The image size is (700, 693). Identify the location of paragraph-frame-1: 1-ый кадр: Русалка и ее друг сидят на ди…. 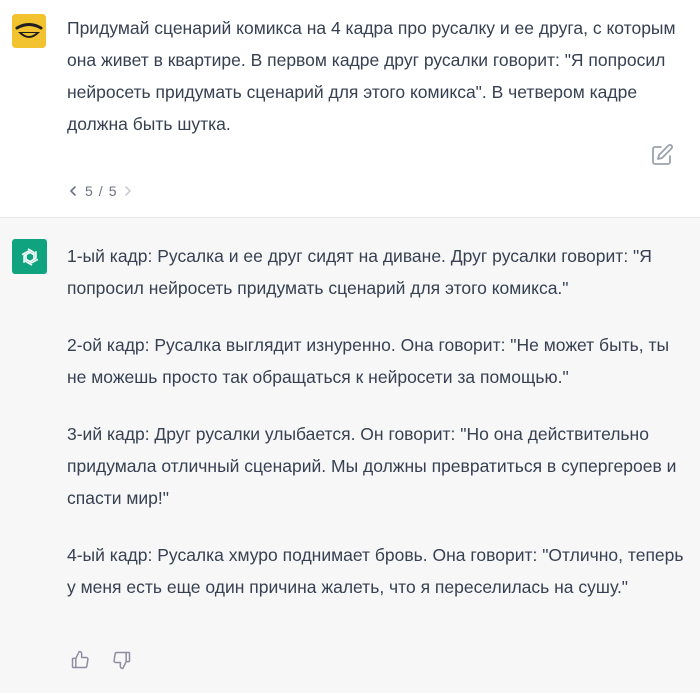
(359, 272).